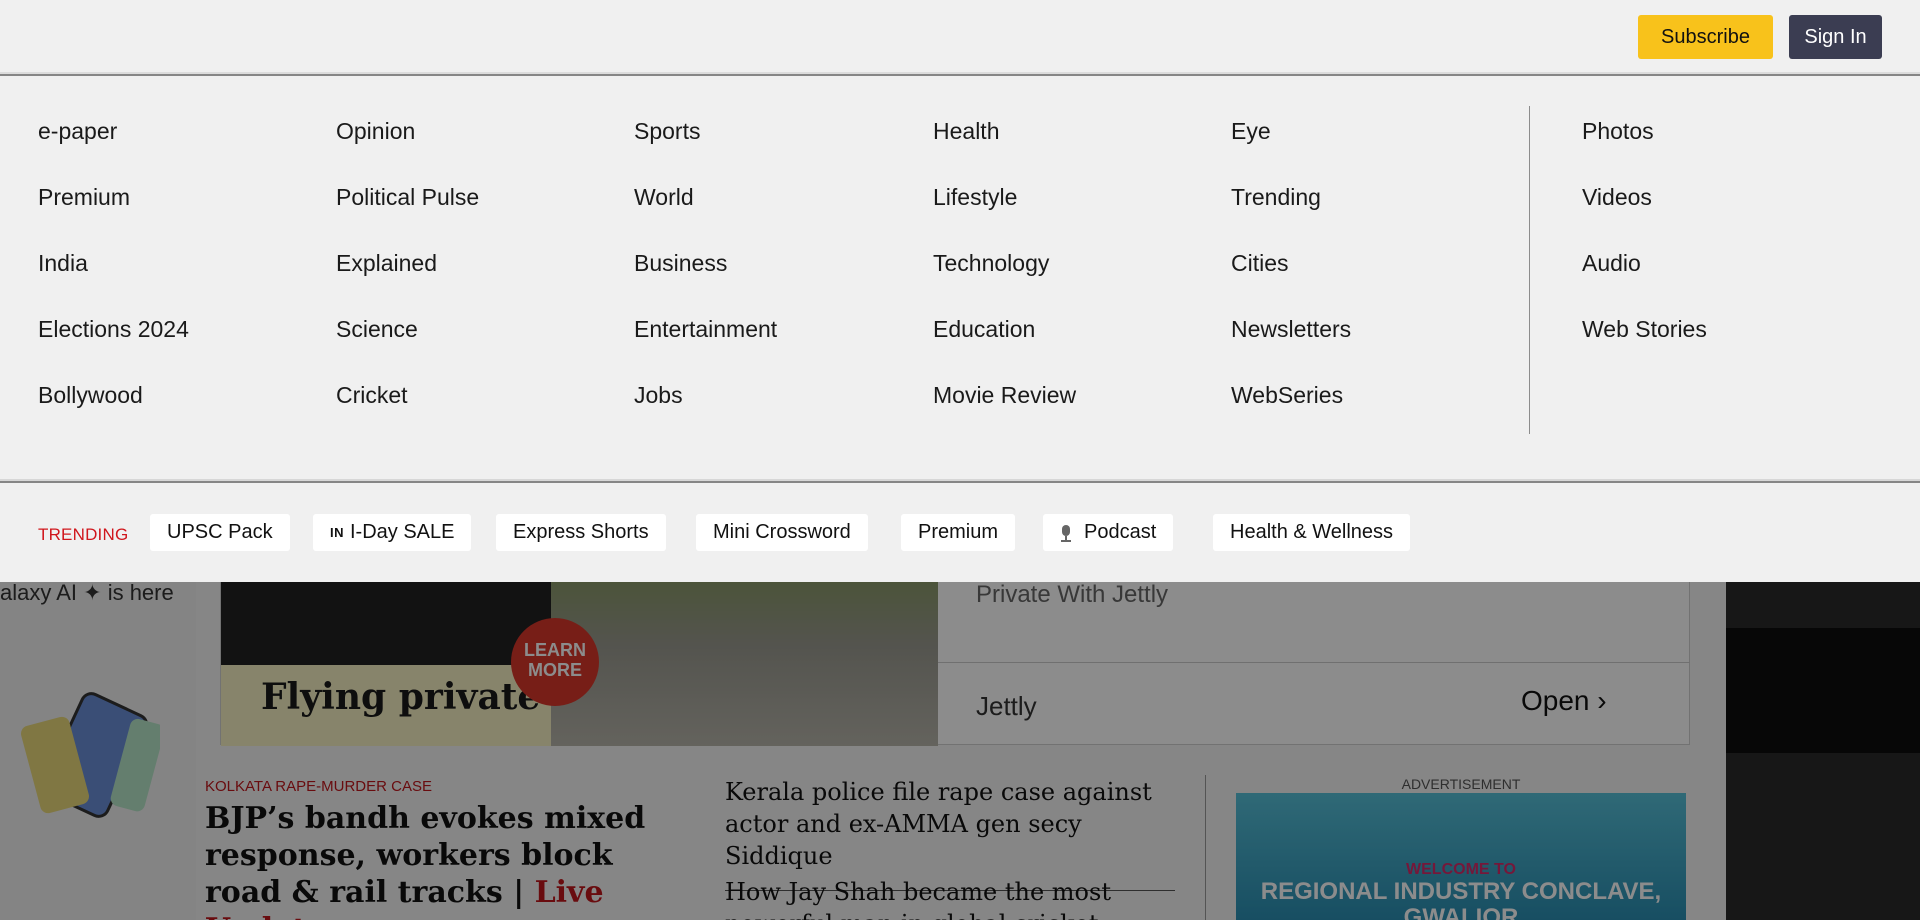  Describe the element at coordinates (377, 329) in the screenshot. I see `menu-item-science: Science` at that location.